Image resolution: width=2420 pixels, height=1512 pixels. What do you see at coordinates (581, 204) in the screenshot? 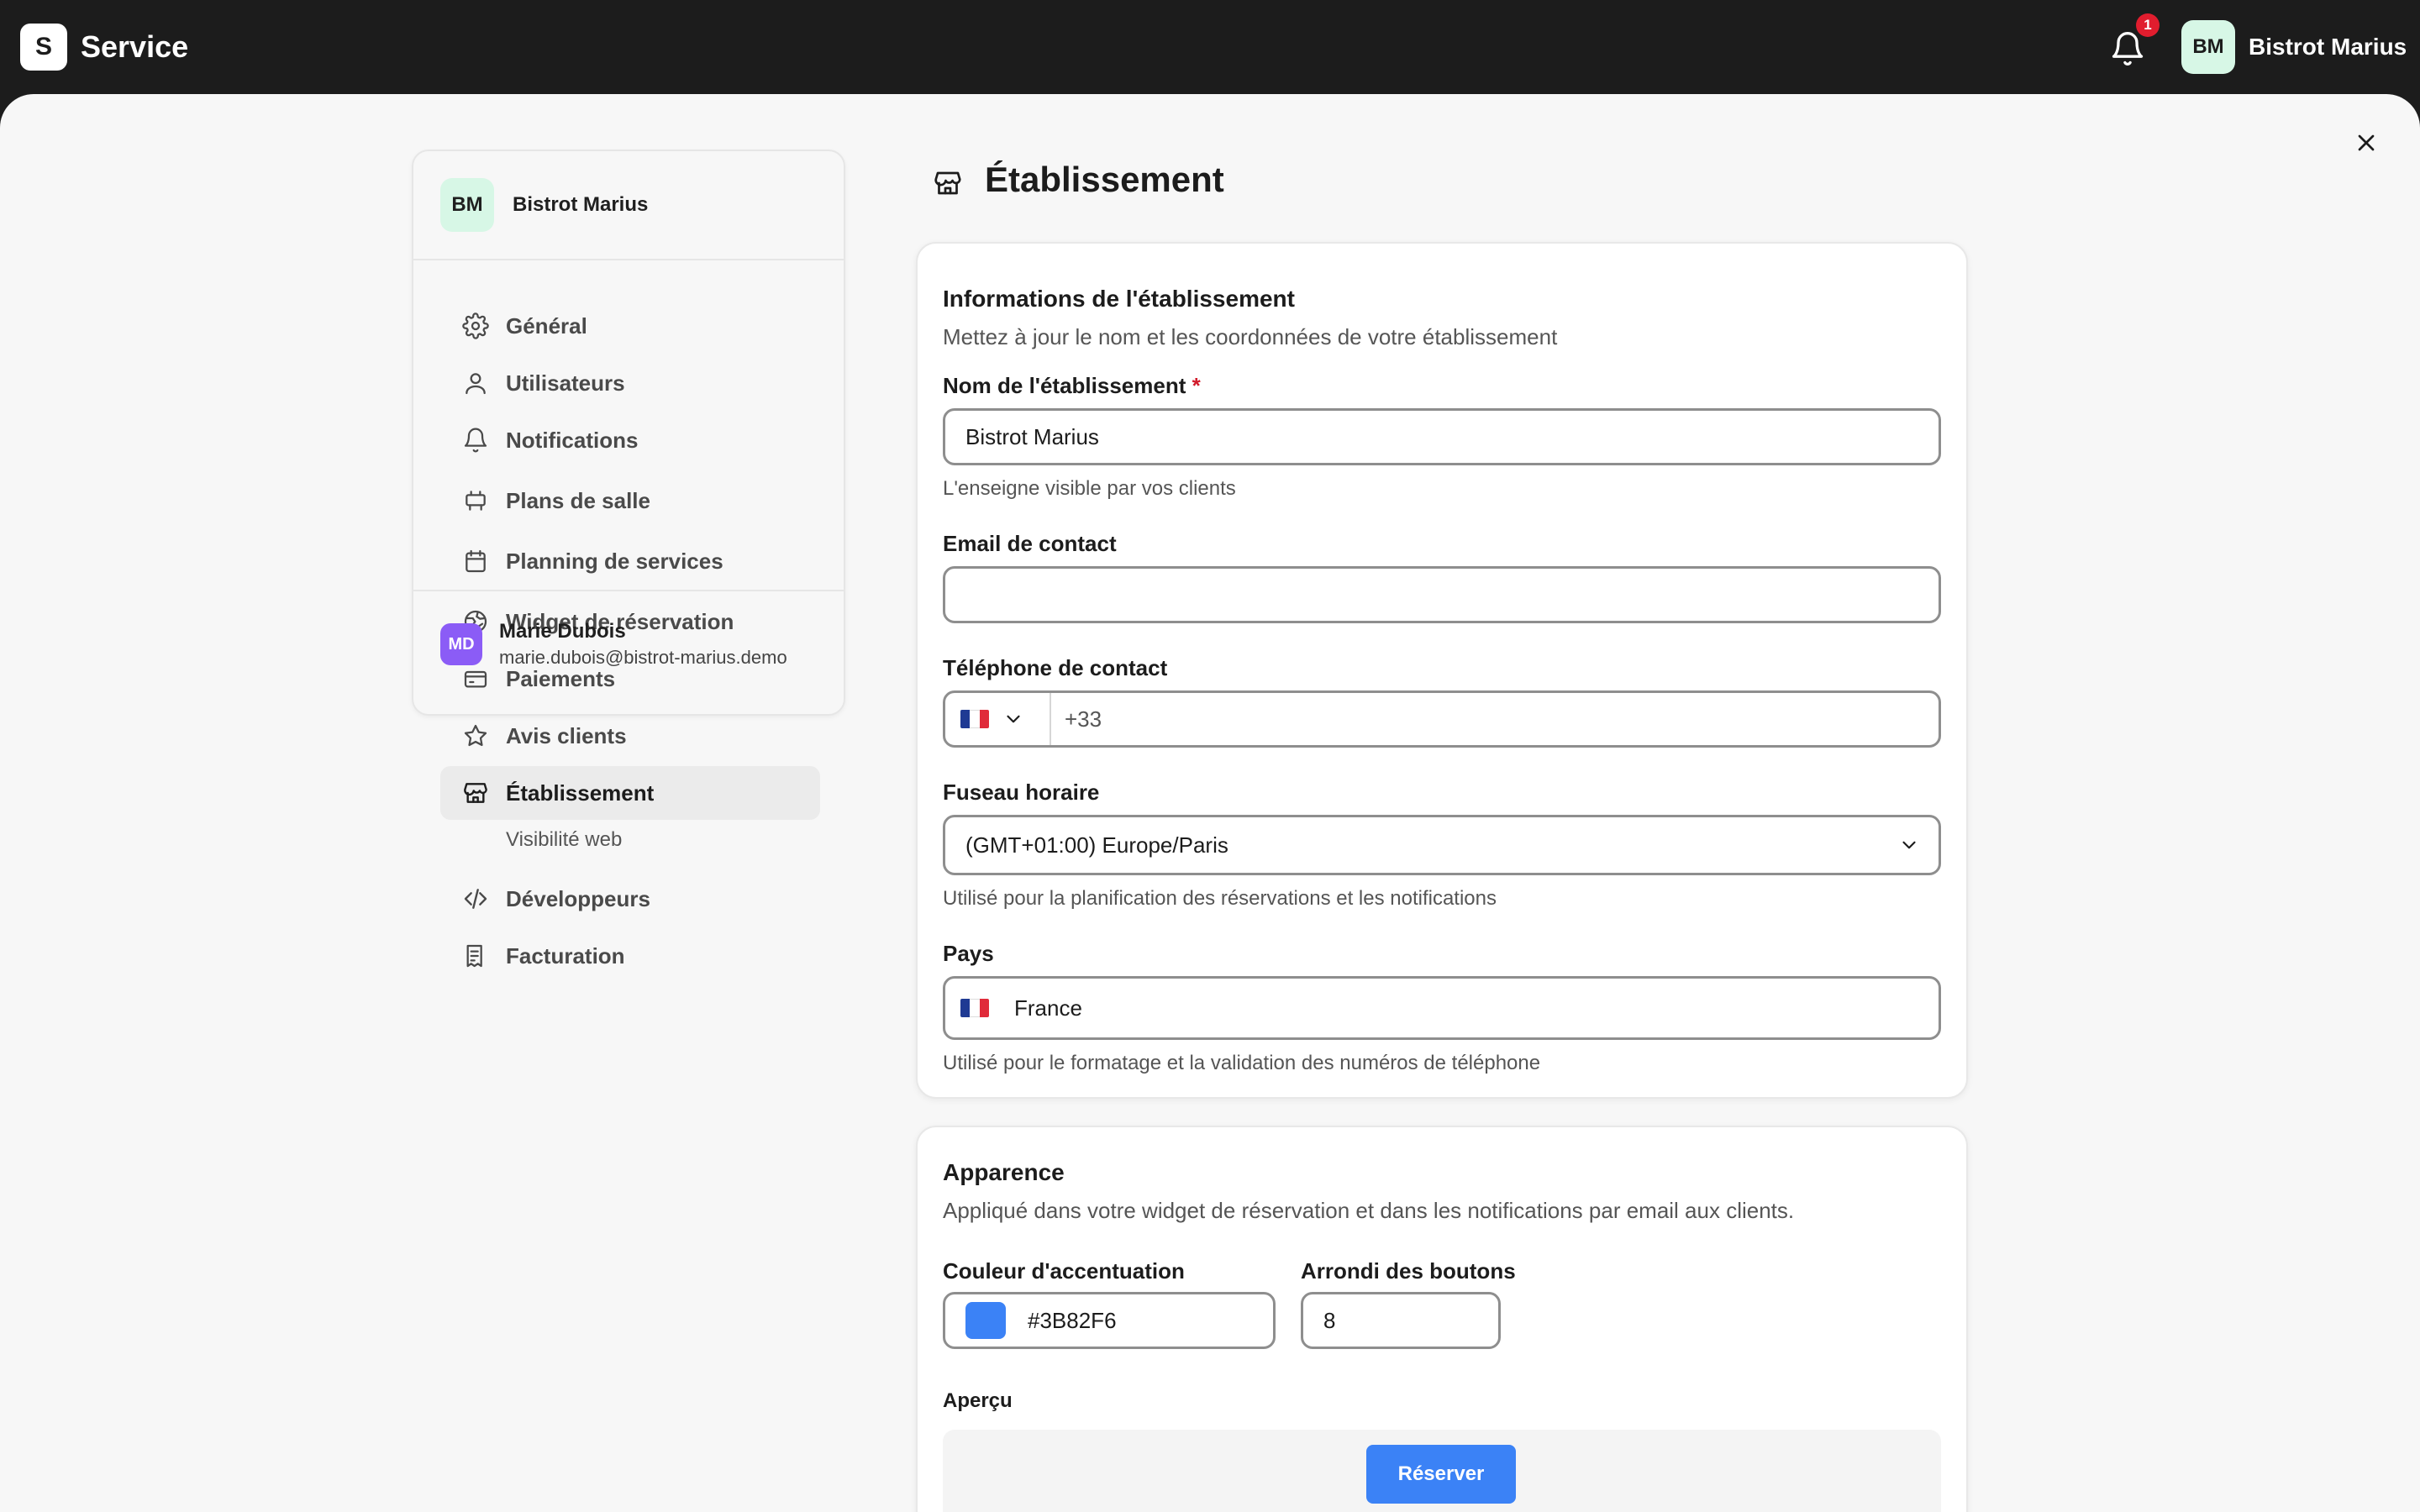
I see `restaurant-name: Bistrot Marius` at bounding box center [581, 204].